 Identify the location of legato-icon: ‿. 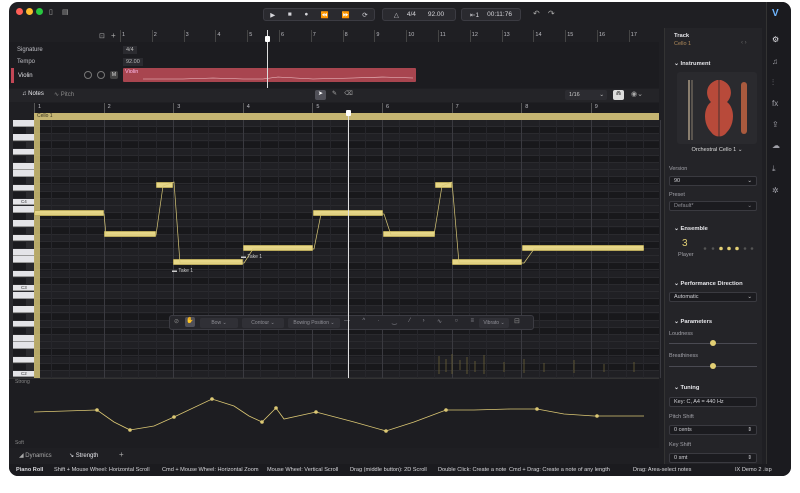
(394, 321).